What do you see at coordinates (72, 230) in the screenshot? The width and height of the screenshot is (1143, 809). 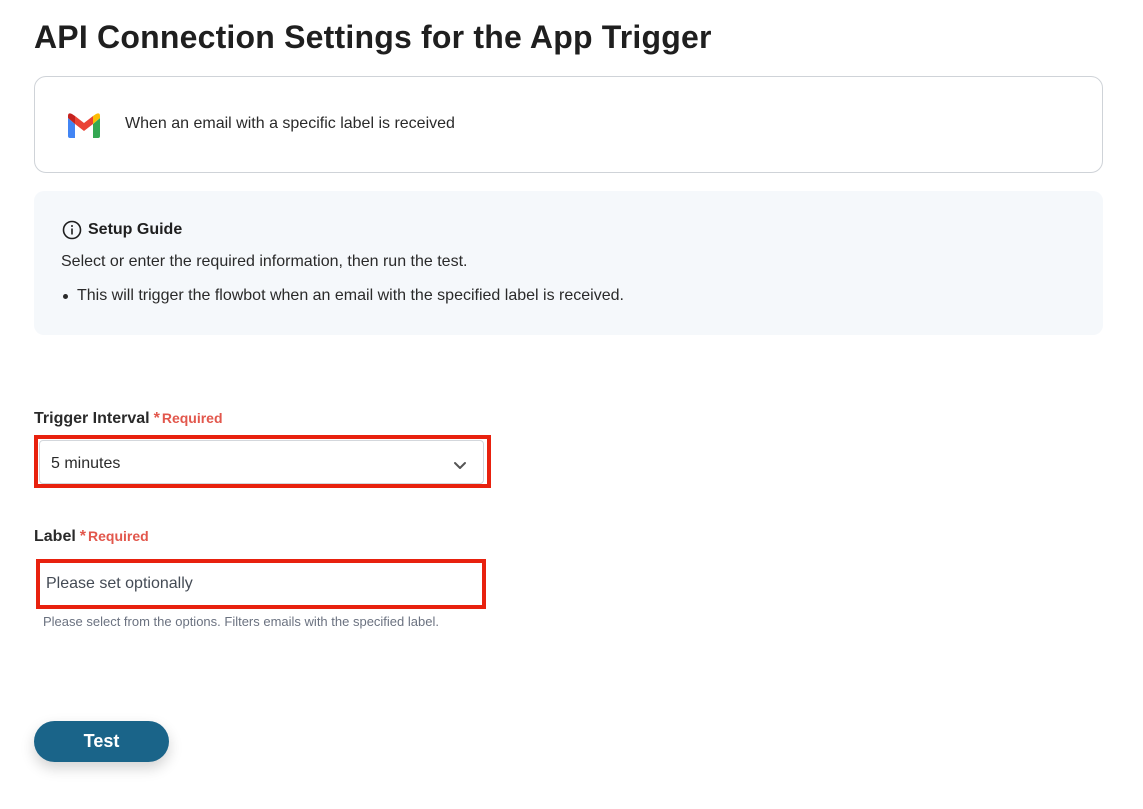 I see `info-icon` at bounding box center [72, 230].